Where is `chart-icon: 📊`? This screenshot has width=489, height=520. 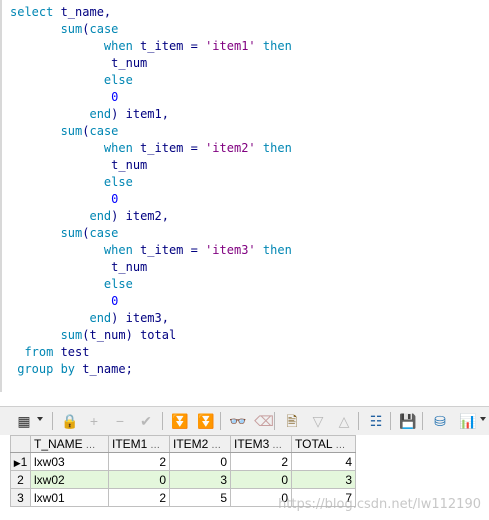 chart-icon: 📊 is located at coordinates (468, 421).